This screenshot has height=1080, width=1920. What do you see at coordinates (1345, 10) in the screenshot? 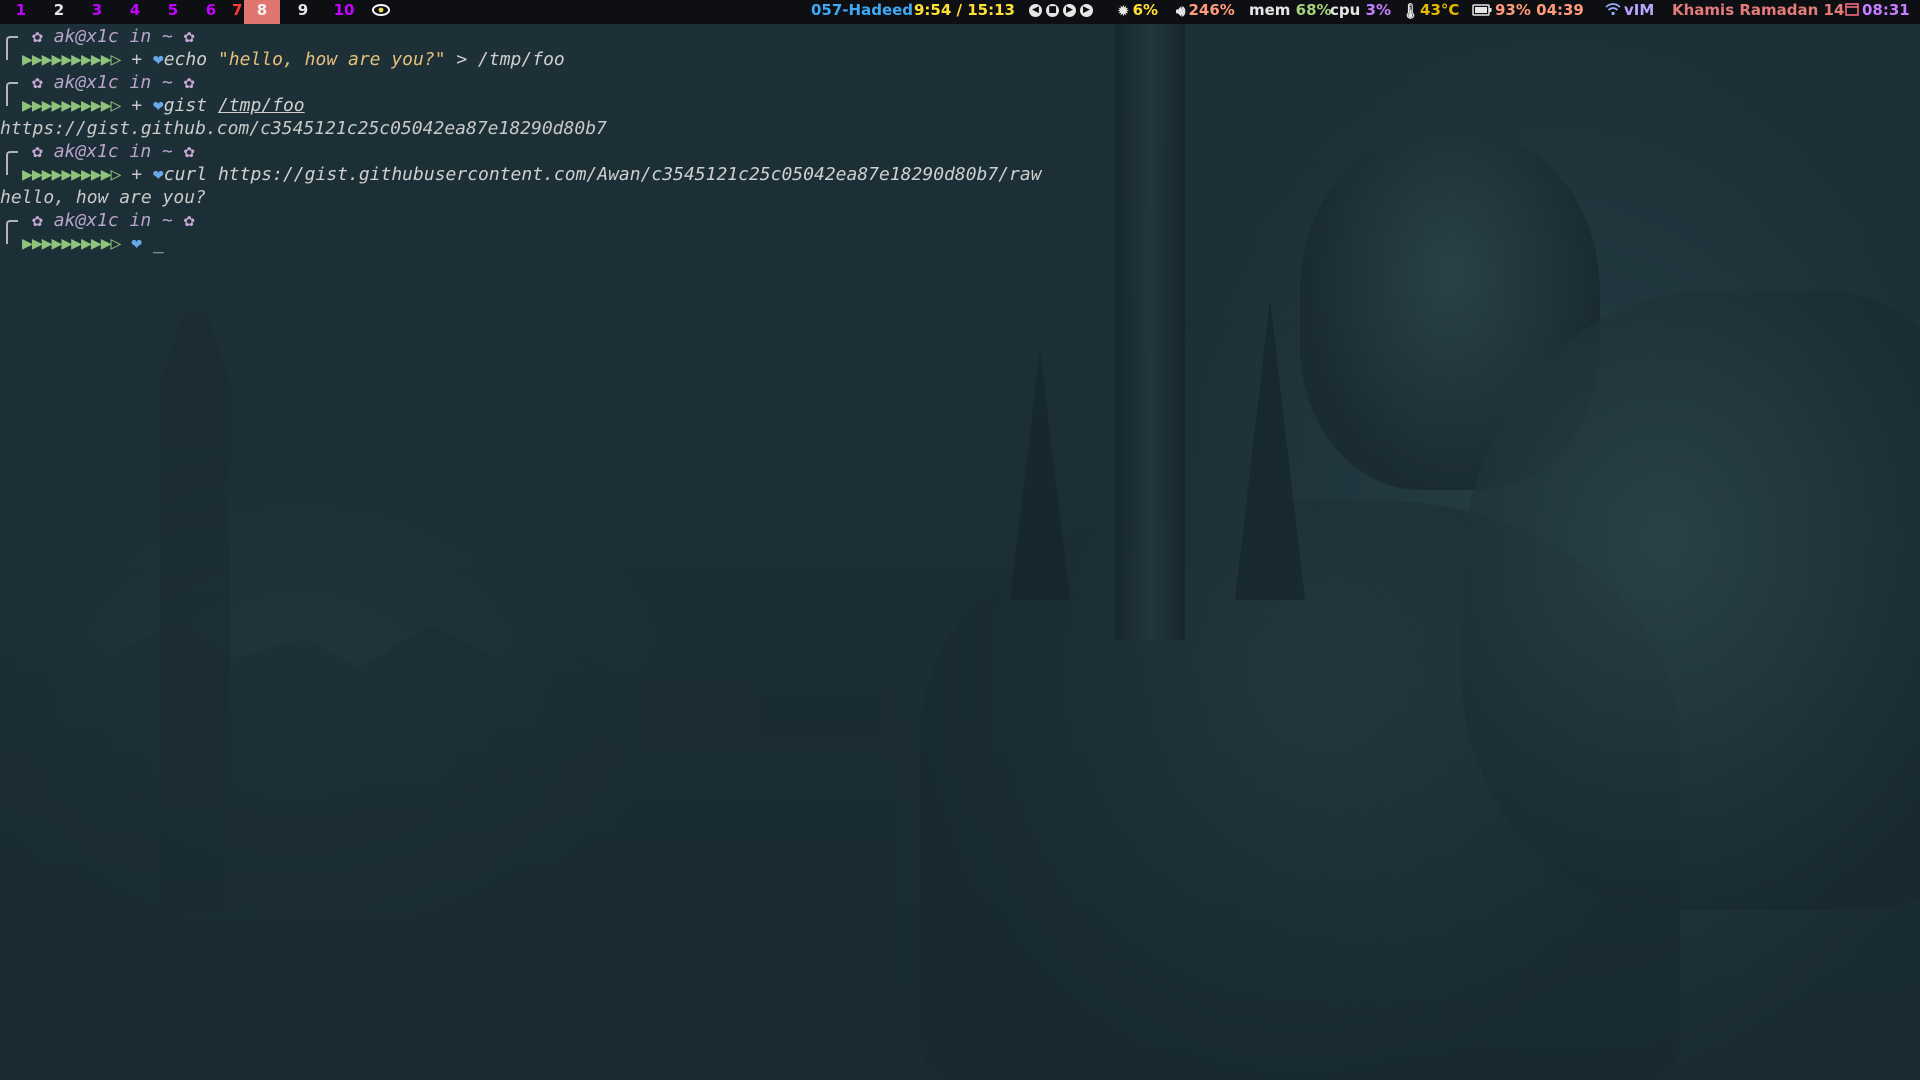
I see `cpu-label: cpu` at bounding box center [1345, 10].